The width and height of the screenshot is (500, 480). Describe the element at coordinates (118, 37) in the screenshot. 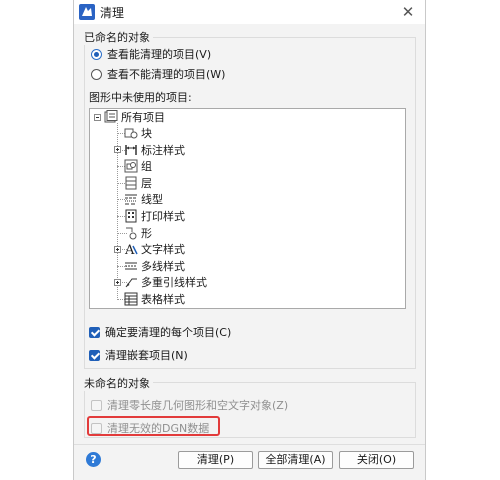

I see `named-objects-title: 已命名的对象` at that location.